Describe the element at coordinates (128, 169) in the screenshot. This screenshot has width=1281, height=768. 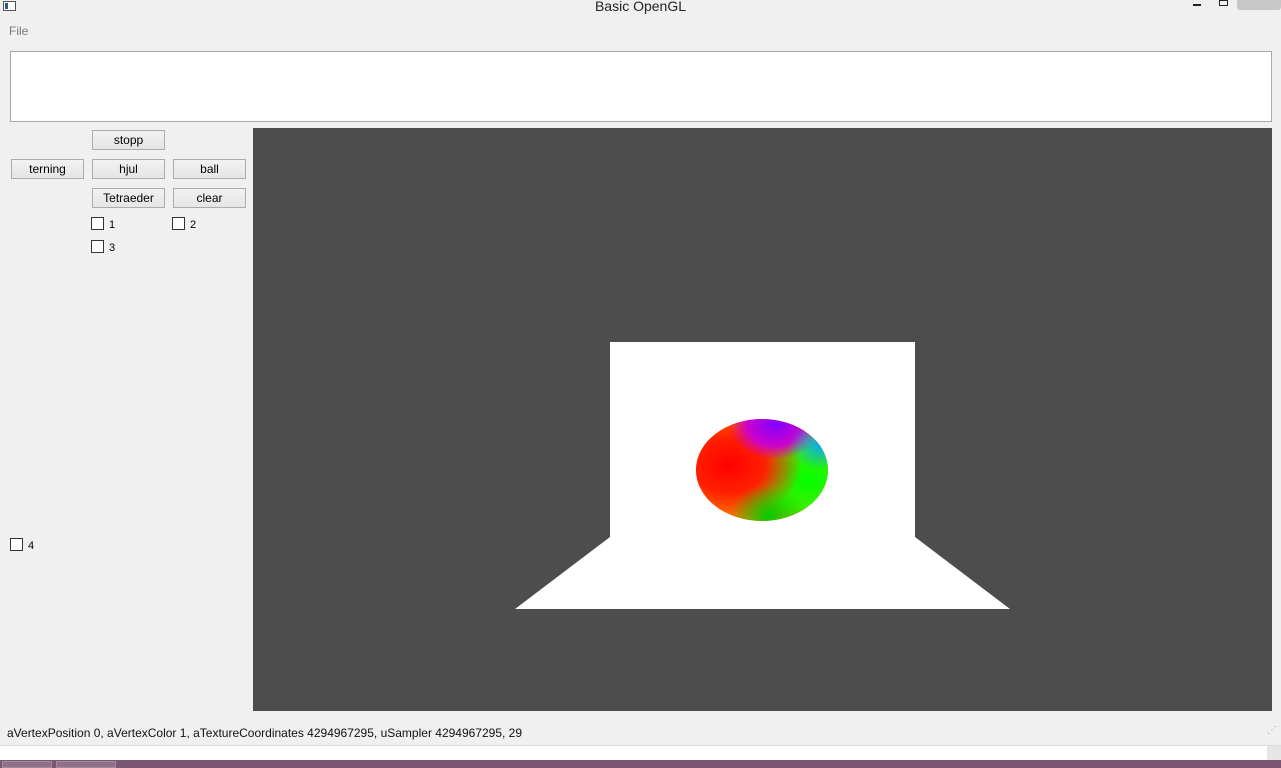
I see `hjul-button: hjul` at that location.